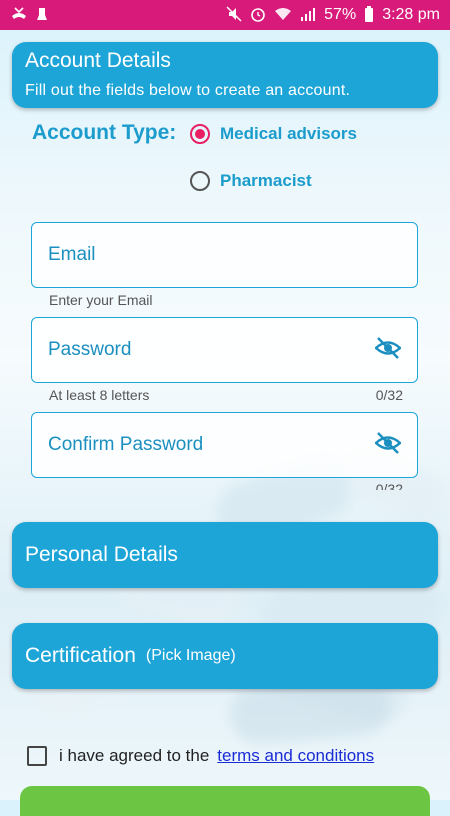 This screenshot has width=450, height=816. Describe the element at coordinates (266, 180) in the screenshot. I see `radio-label-pharmacist: Pharmacist` at that location.